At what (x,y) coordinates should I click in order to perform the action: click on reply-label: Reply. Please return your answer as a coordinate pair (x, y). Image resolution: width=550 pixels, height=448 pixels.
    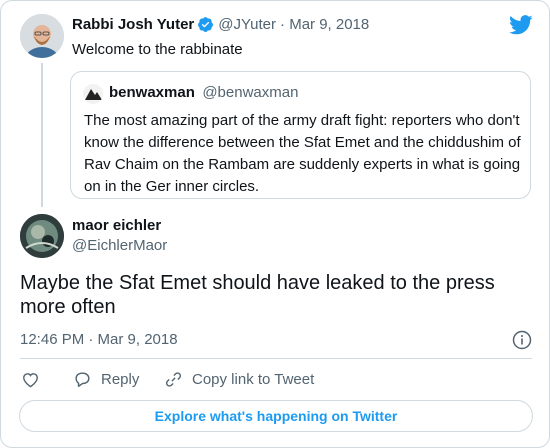
    Looking at the image, I should click on (120, 379).